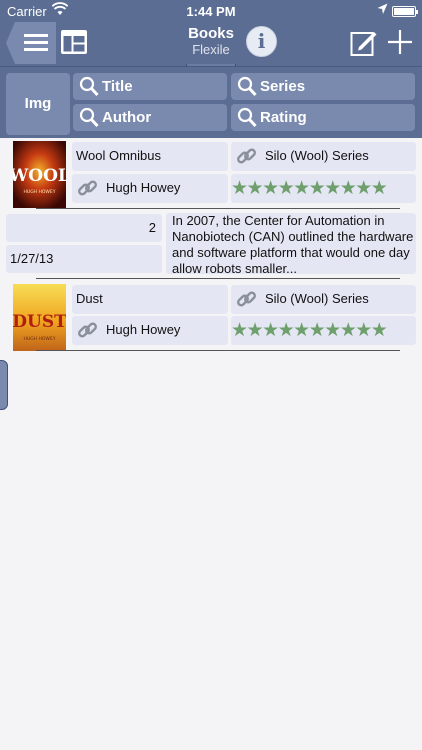 The width and height of the screenshot is (422, 750). What do you see at coordinates (211, 48) in the screenshot?
I see `navigation-bar: Books Flexile i` at bounding box center [211, 48].